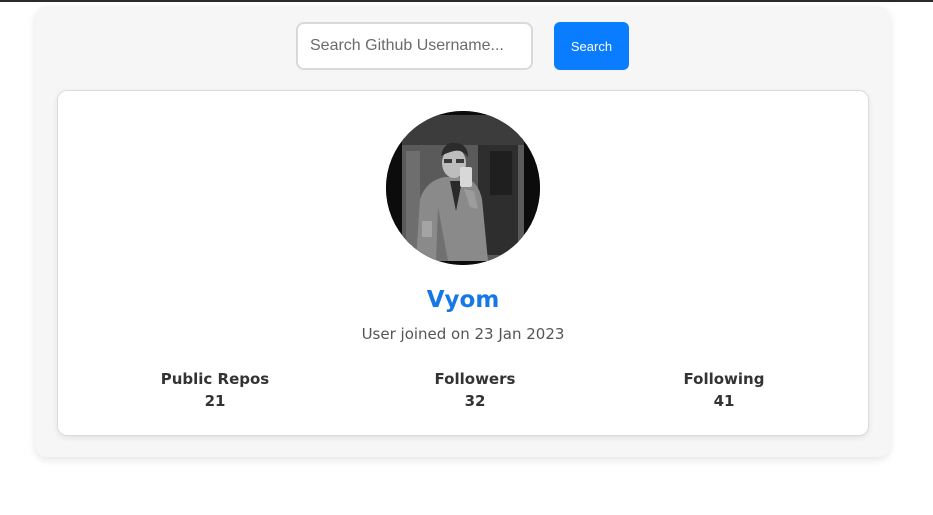 Image resolution: width=933 pixels, height=515 pixels. I want to click on stat-followers: Followers 32, so click(475, 391).